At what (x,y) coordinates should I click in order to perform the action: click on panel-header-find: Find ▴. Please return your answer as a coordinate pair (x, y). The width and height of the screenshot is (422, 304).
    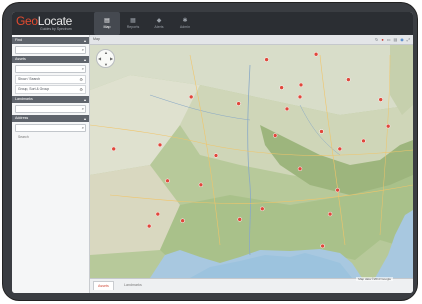
    Looking at the image, I should click on (50, 40).